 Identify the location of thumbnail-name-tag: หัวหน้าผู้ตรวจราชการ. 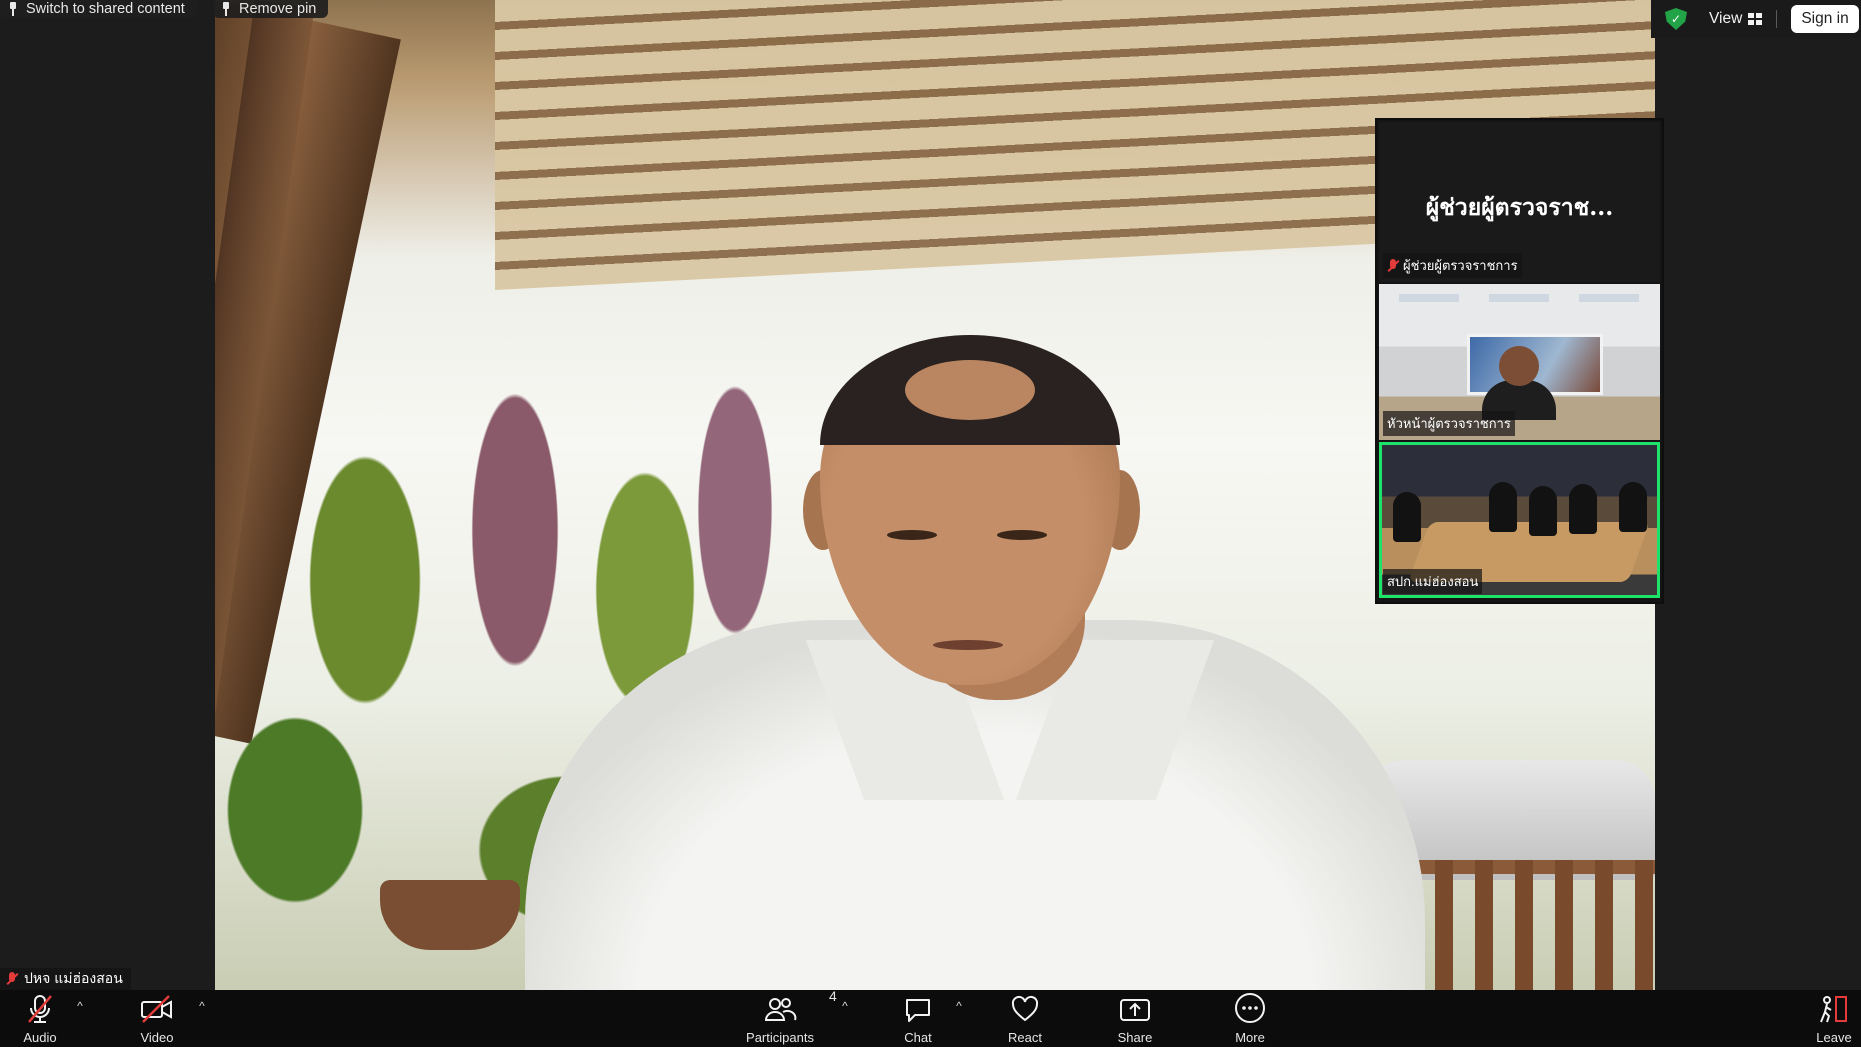
(1449, 423).